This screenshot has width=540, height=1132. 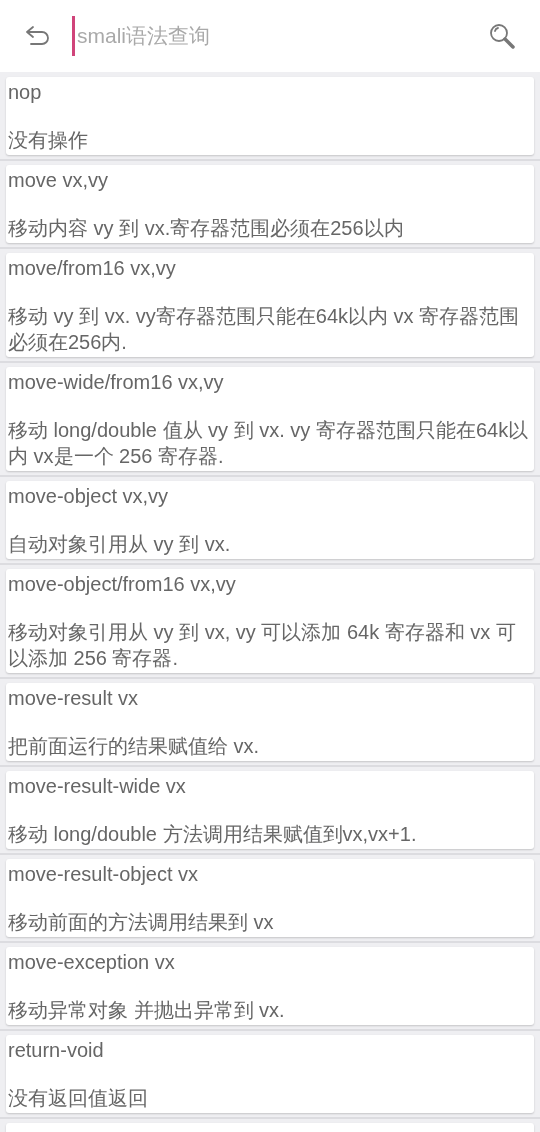 What do you see at coordinates (59, 180) in the screenshot?
I see `instruction-title: move vx,vy` at bounding box center [59, 180].